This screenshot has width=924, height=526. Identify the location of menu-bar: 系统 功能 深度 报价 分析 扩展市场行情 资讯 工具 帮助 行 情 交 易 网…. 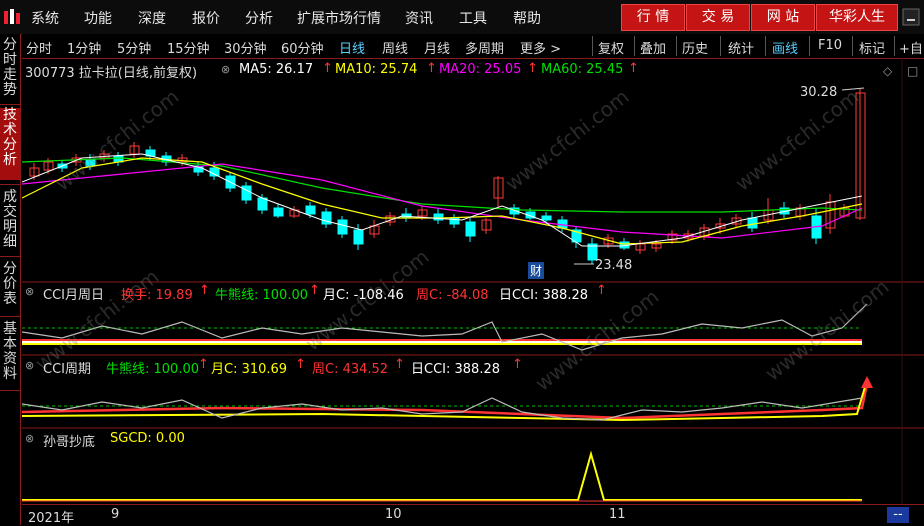
(462, 17).